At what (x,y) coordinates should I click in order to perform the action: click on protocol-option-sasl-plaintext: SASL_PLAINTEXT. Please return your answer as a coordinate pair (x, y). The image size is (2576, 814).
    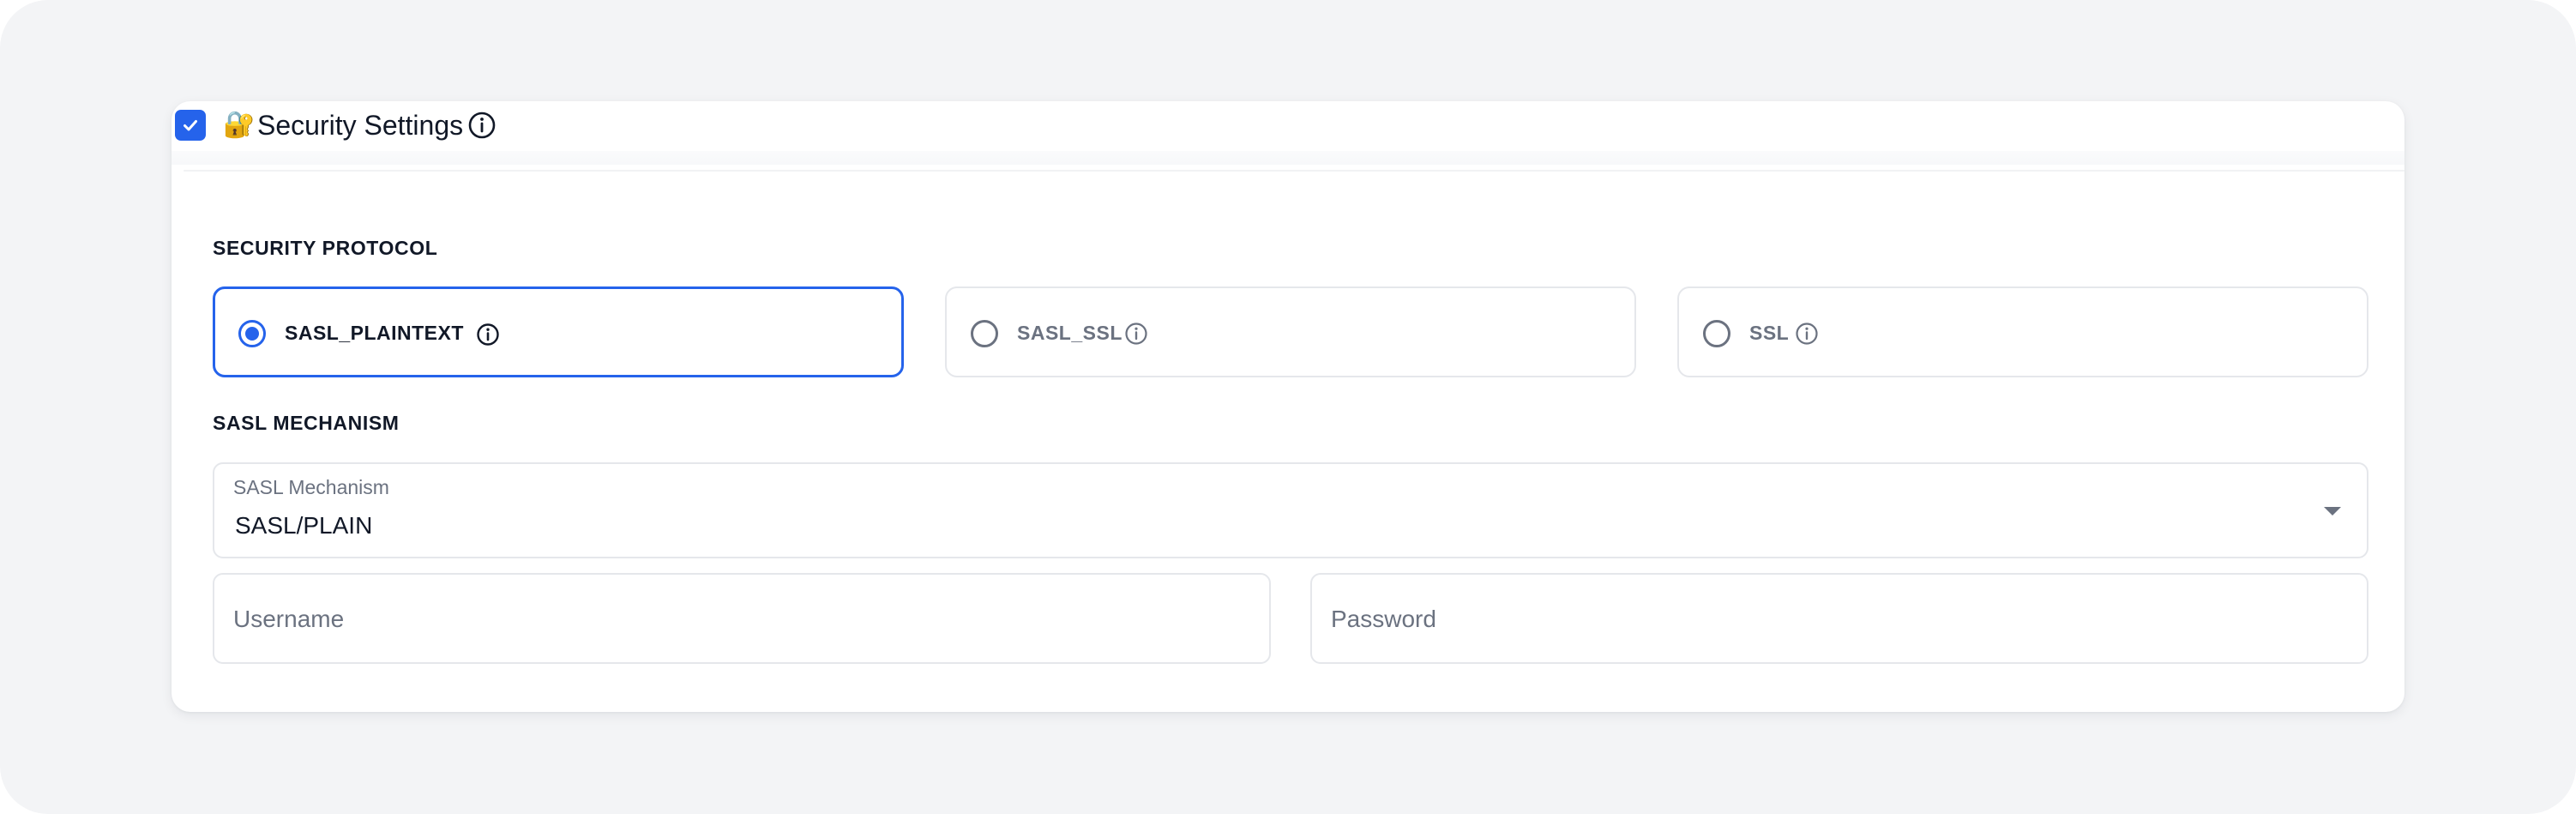
    Looking at the image, I should click on (558, 331).